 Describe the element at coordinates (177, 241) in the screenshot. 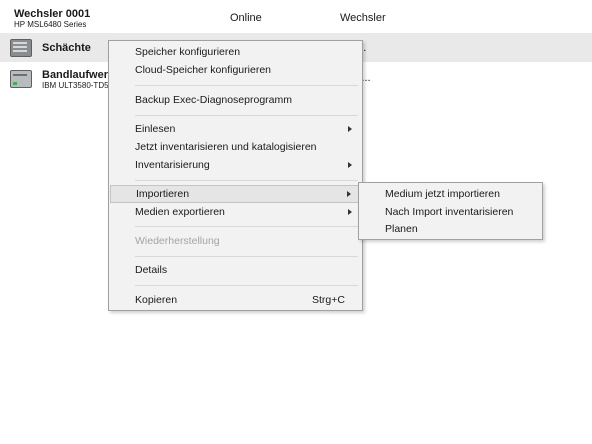

I see `menu-item-label: Wiederherstellung` at that location.